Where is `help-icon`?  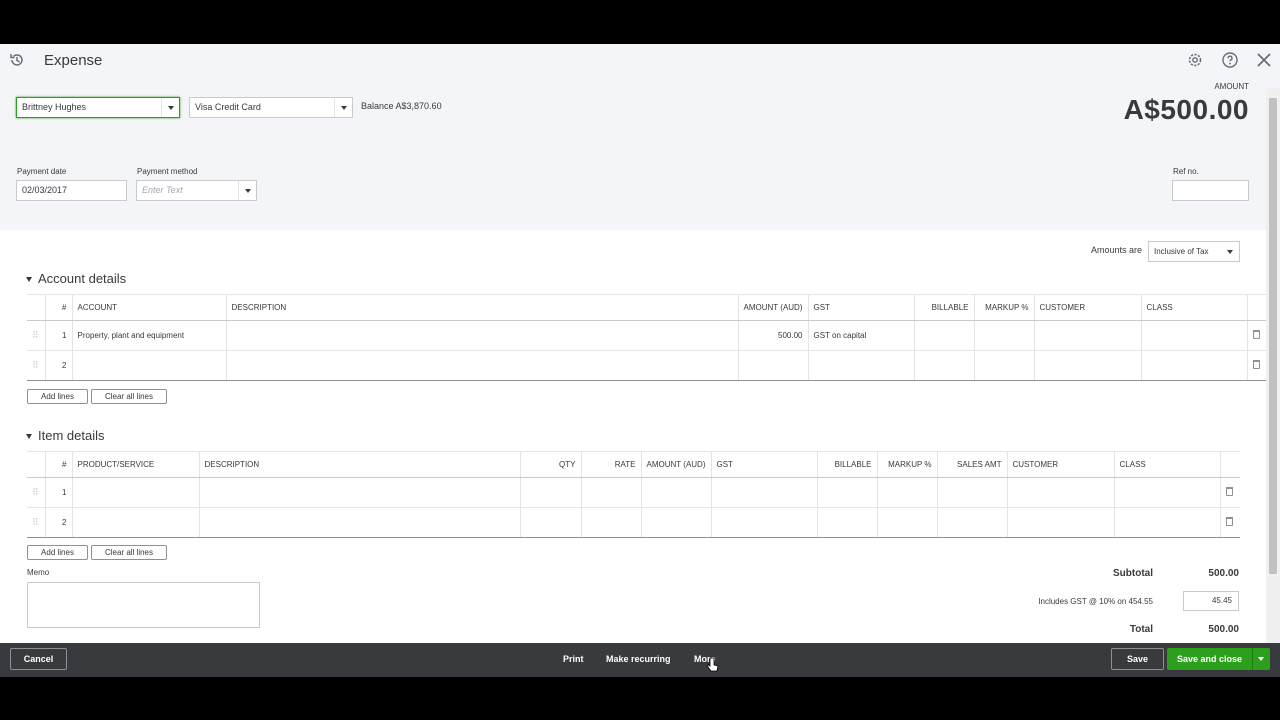 help-icon is located at coordinates (1230, 60).